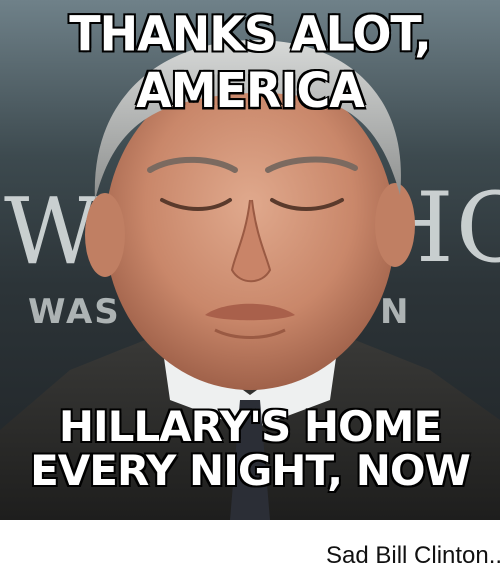  Describe the element at coordinates (250, 426) in the screenshot. I see `bottom-caption-line-1: HILLARY'S HOME` at that location.